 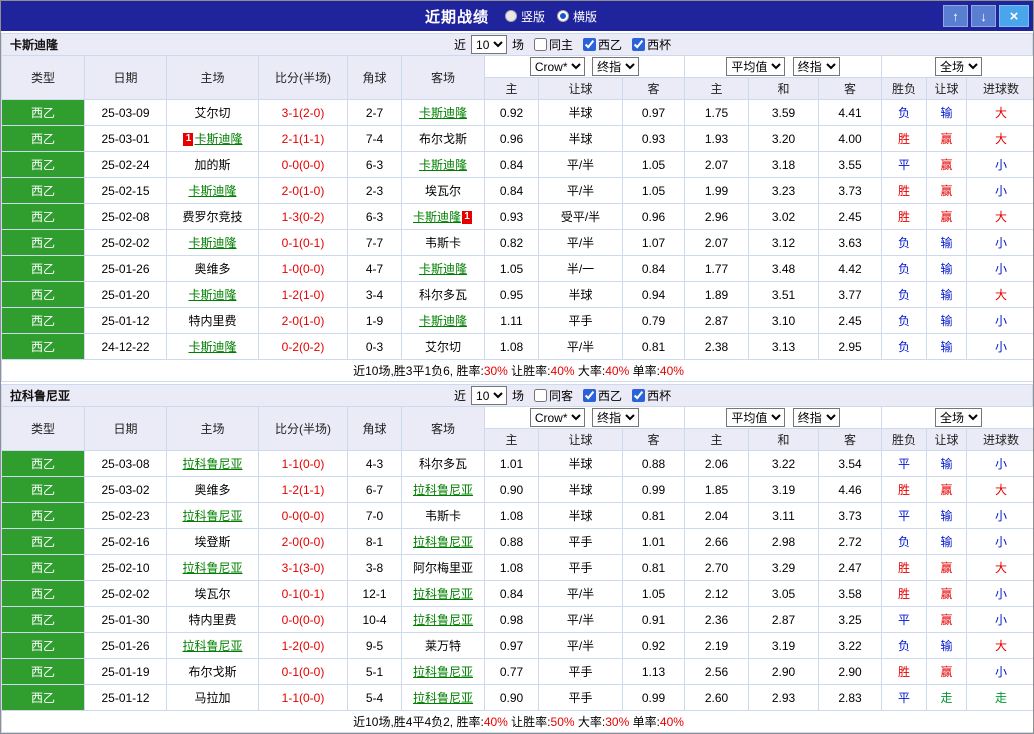 I want to click on layout-radio-vertical: 竖版, so click(x=524, y=16).